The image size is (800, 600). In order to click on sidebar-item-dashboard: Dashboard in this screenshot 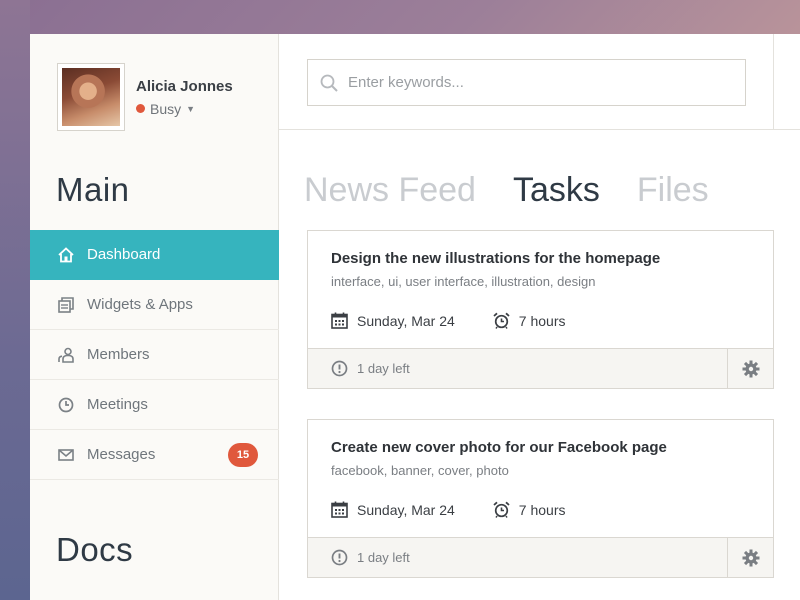, I will do `click(154, 255)`.